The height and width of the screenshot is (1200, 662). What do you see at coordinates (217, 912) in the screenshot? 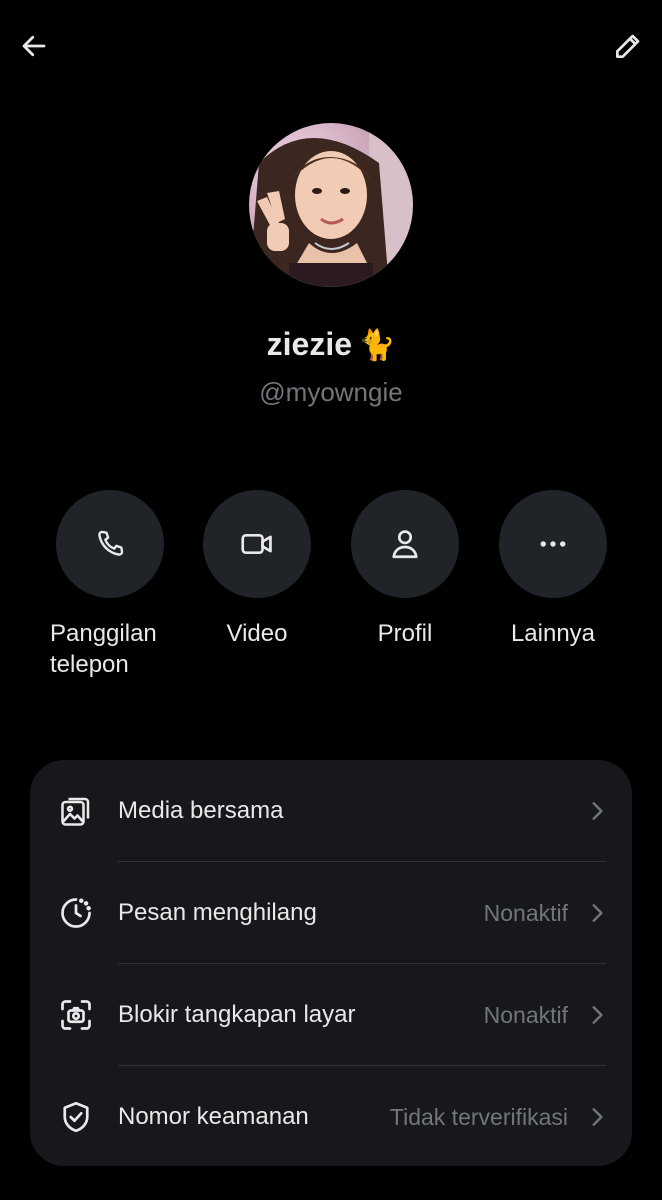
I see `disappearing-messages-label: Pesan menghilang` at bounding box center [217, 912].